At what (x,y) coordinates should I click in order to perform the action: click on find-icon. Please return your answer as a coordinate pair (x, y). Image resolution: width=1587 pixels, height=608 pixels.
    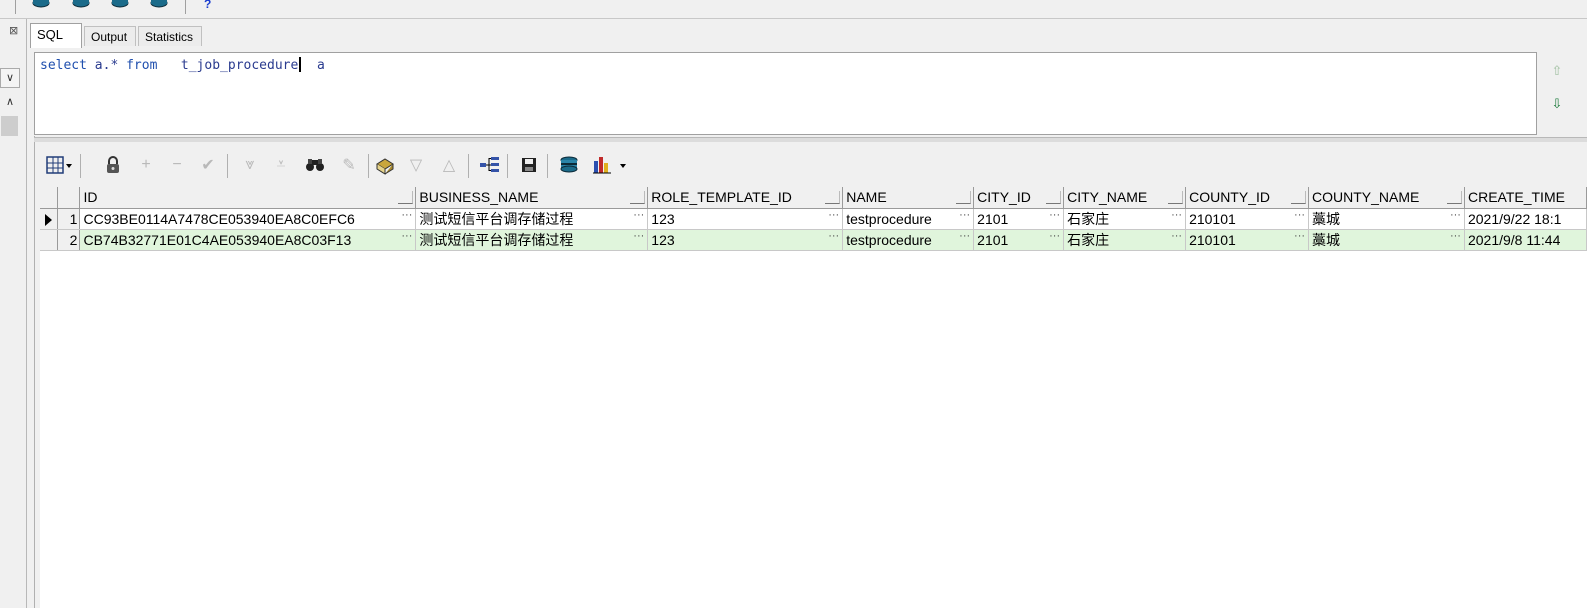
    Looking at the image, I should click on (315, 165).